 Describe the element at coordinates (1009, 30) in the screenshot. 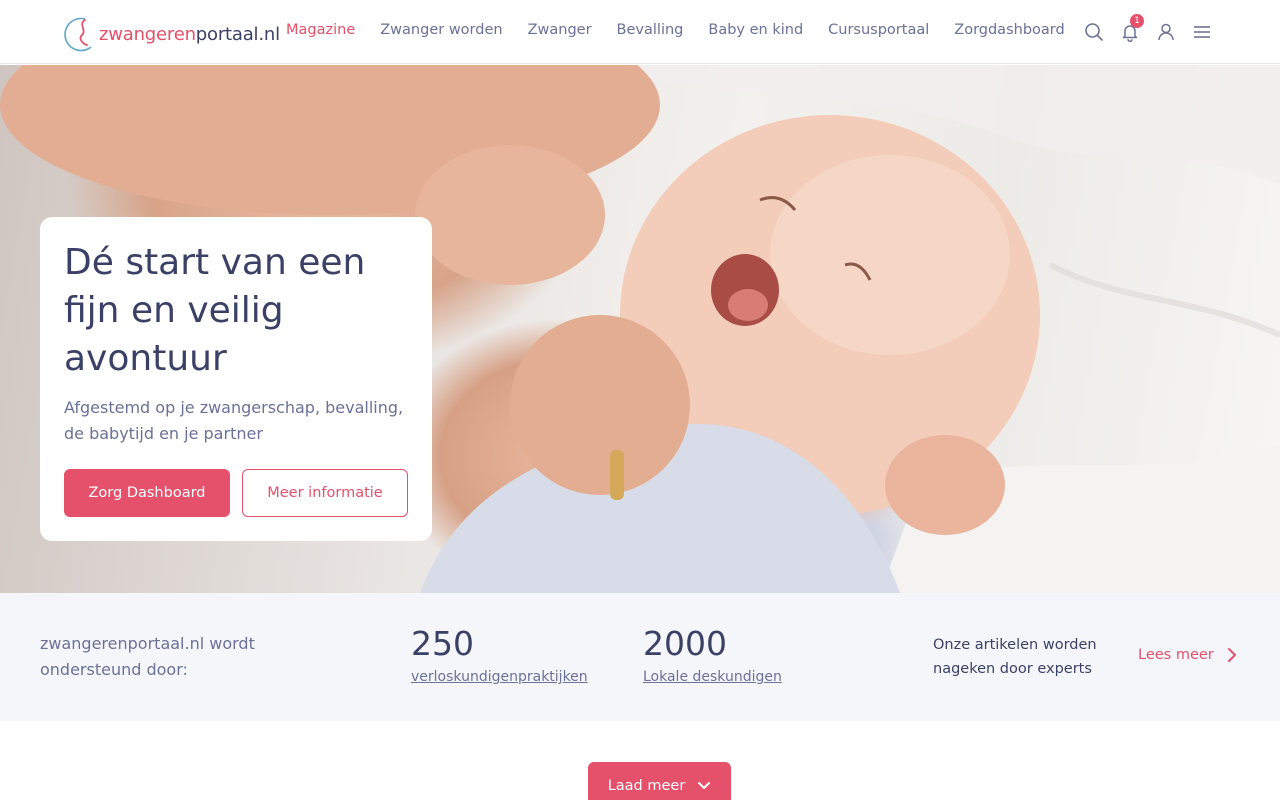

I see `nav-item-zorgdashboard: Zorgdashboard` at that location.